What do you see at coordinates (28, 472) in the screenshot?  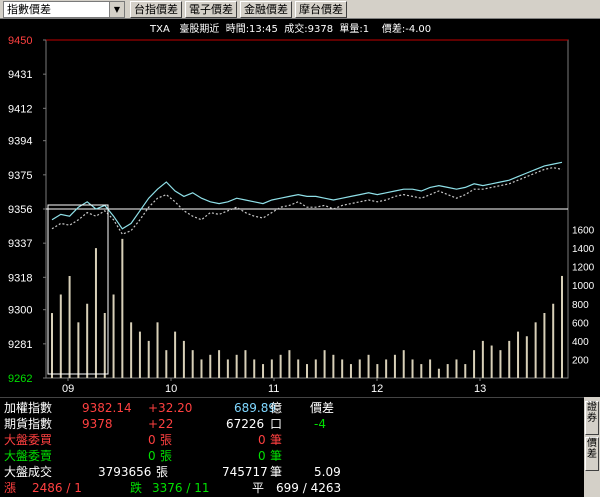 I see `row-label: 大盤成交` at bounding box center [28, 472].